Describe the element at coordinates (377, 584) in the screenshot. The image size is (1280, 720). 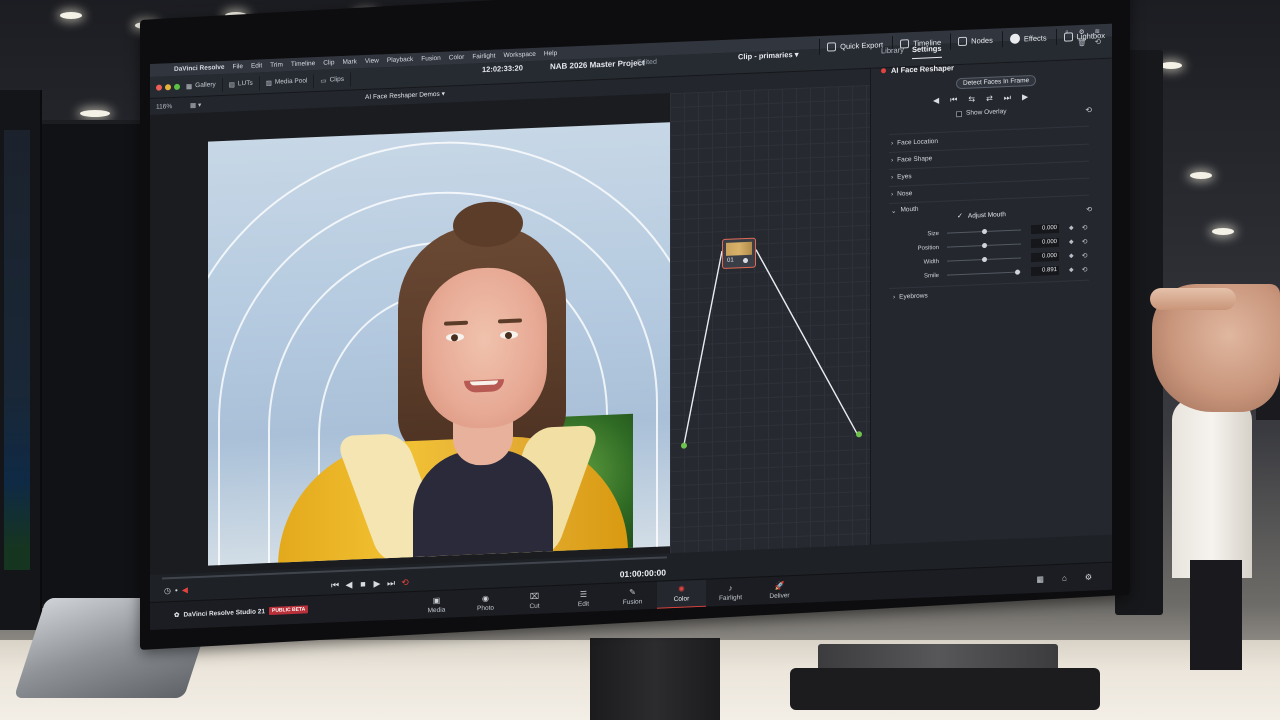
I see `play-button: ▶` at that location.